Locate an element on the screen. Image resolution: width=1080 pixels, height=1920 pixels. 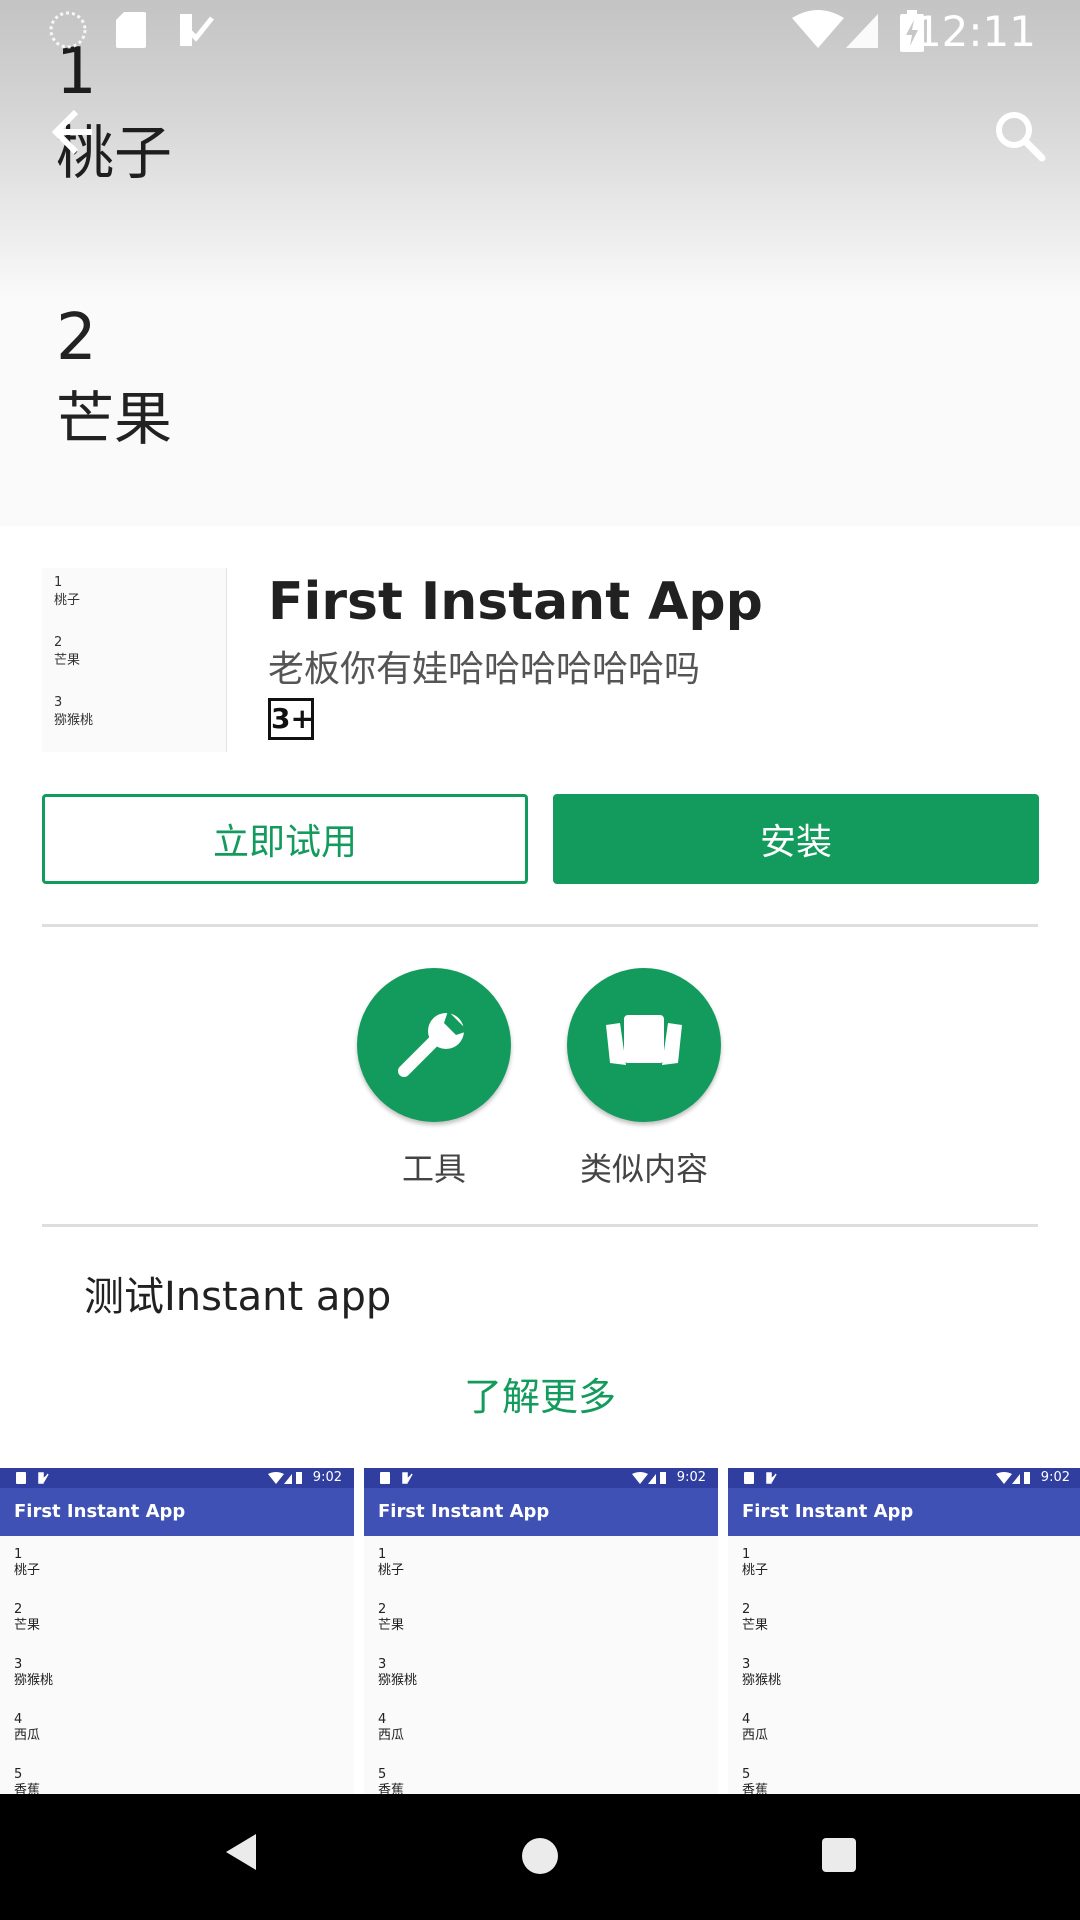
wrench-icon is located at coordinates (433, 1044).